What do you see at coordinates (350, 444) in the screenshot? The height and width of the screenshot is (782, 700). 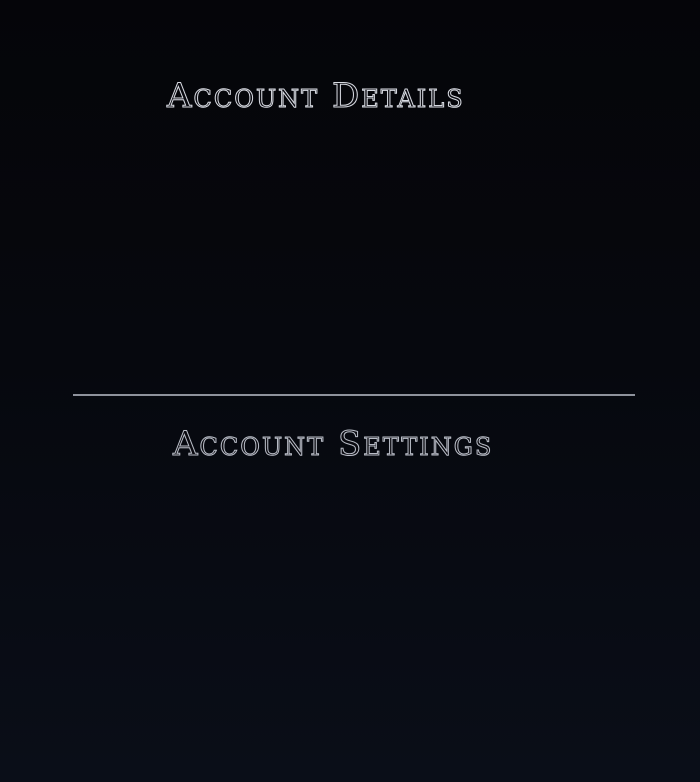 I see `account-settings-title: Account Settings` at bounding box center [350, 444].